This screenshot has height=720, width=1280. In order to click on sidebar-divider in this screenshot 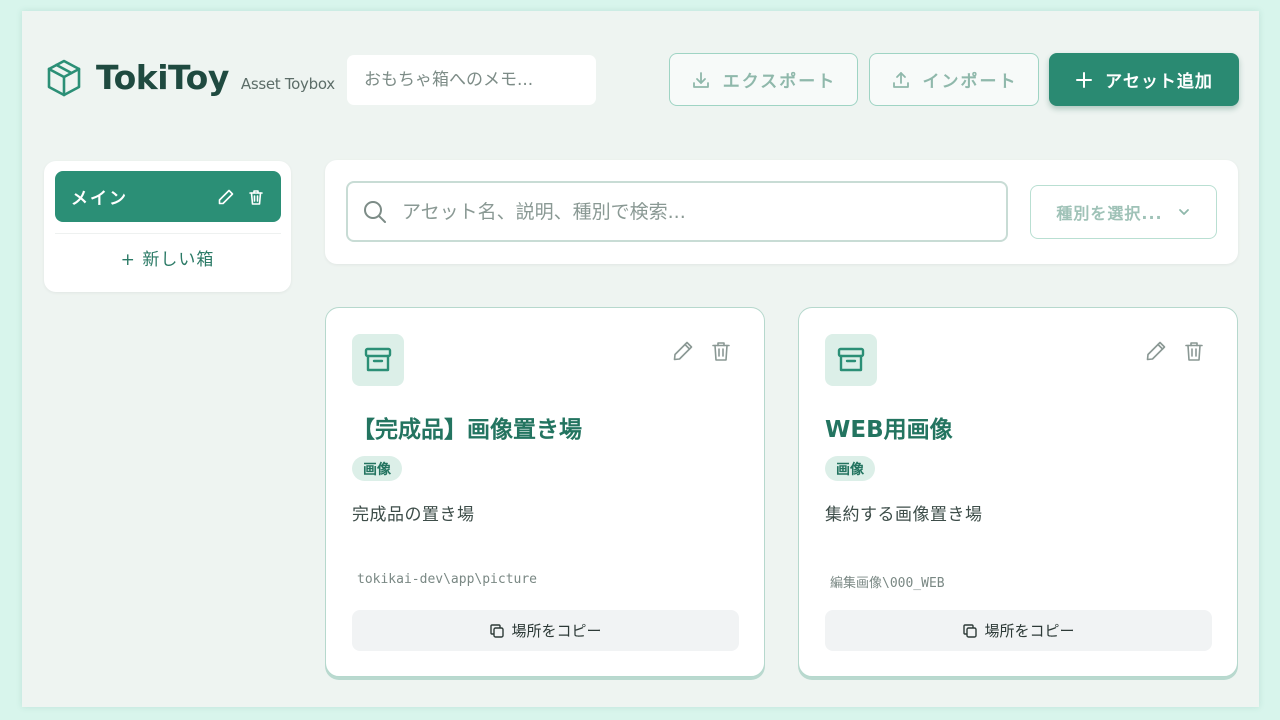, I will do `click(168, 233)`.